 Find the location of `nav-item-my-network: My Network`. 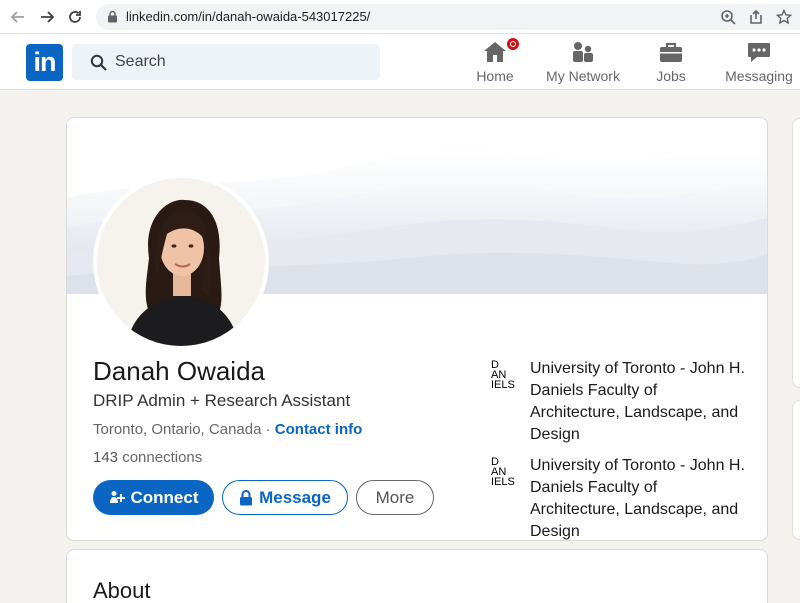

nav-item-my-network: My Network is located at coordinates (583, 63).